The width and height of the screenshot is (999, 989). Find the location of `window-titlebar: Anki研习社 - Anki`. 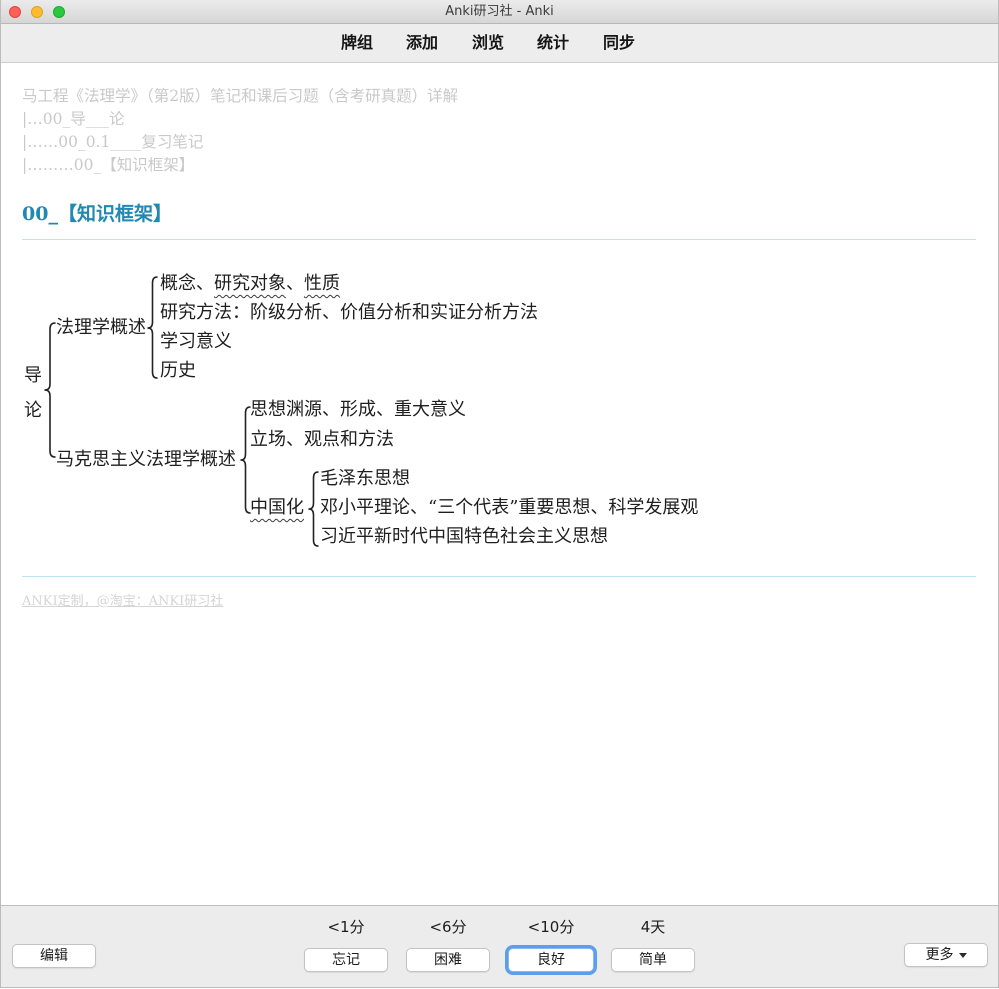

window-titlebar: Anki研习社 - Anki is located at coordinates (499, 12).